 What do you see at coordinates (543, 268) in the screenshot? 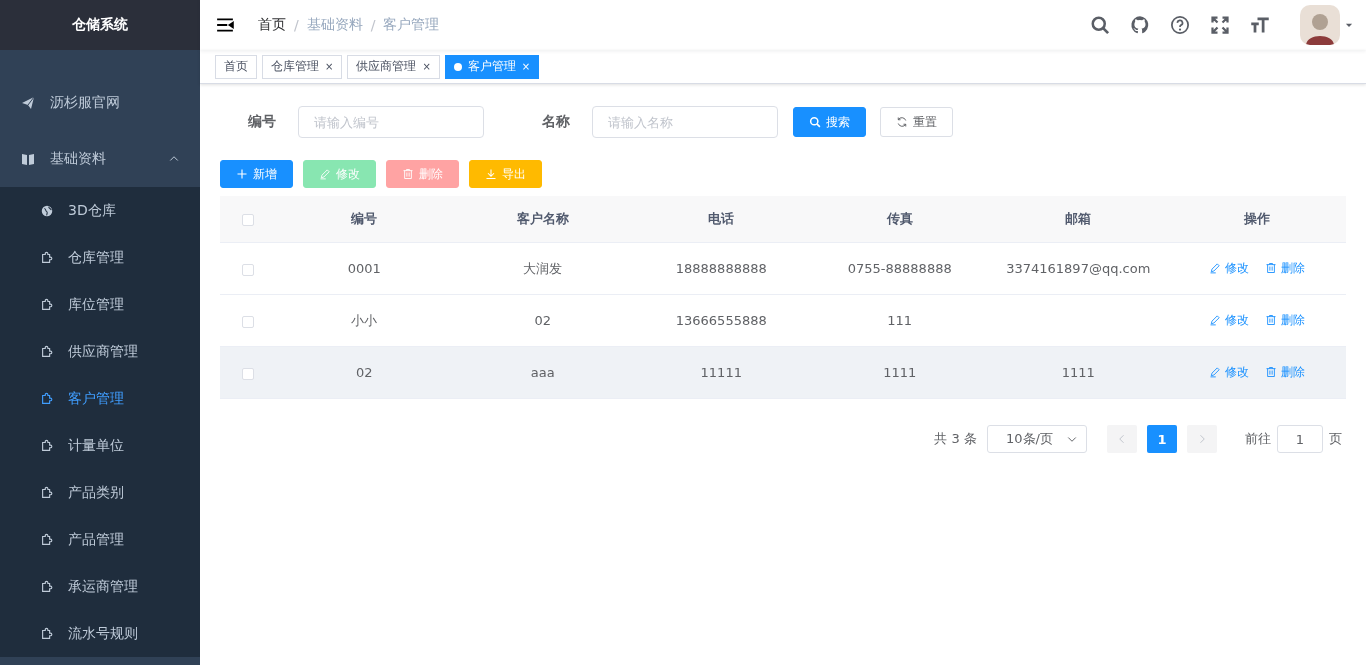
I see `table-cell: 大润发` at bounding box center [543, 268].